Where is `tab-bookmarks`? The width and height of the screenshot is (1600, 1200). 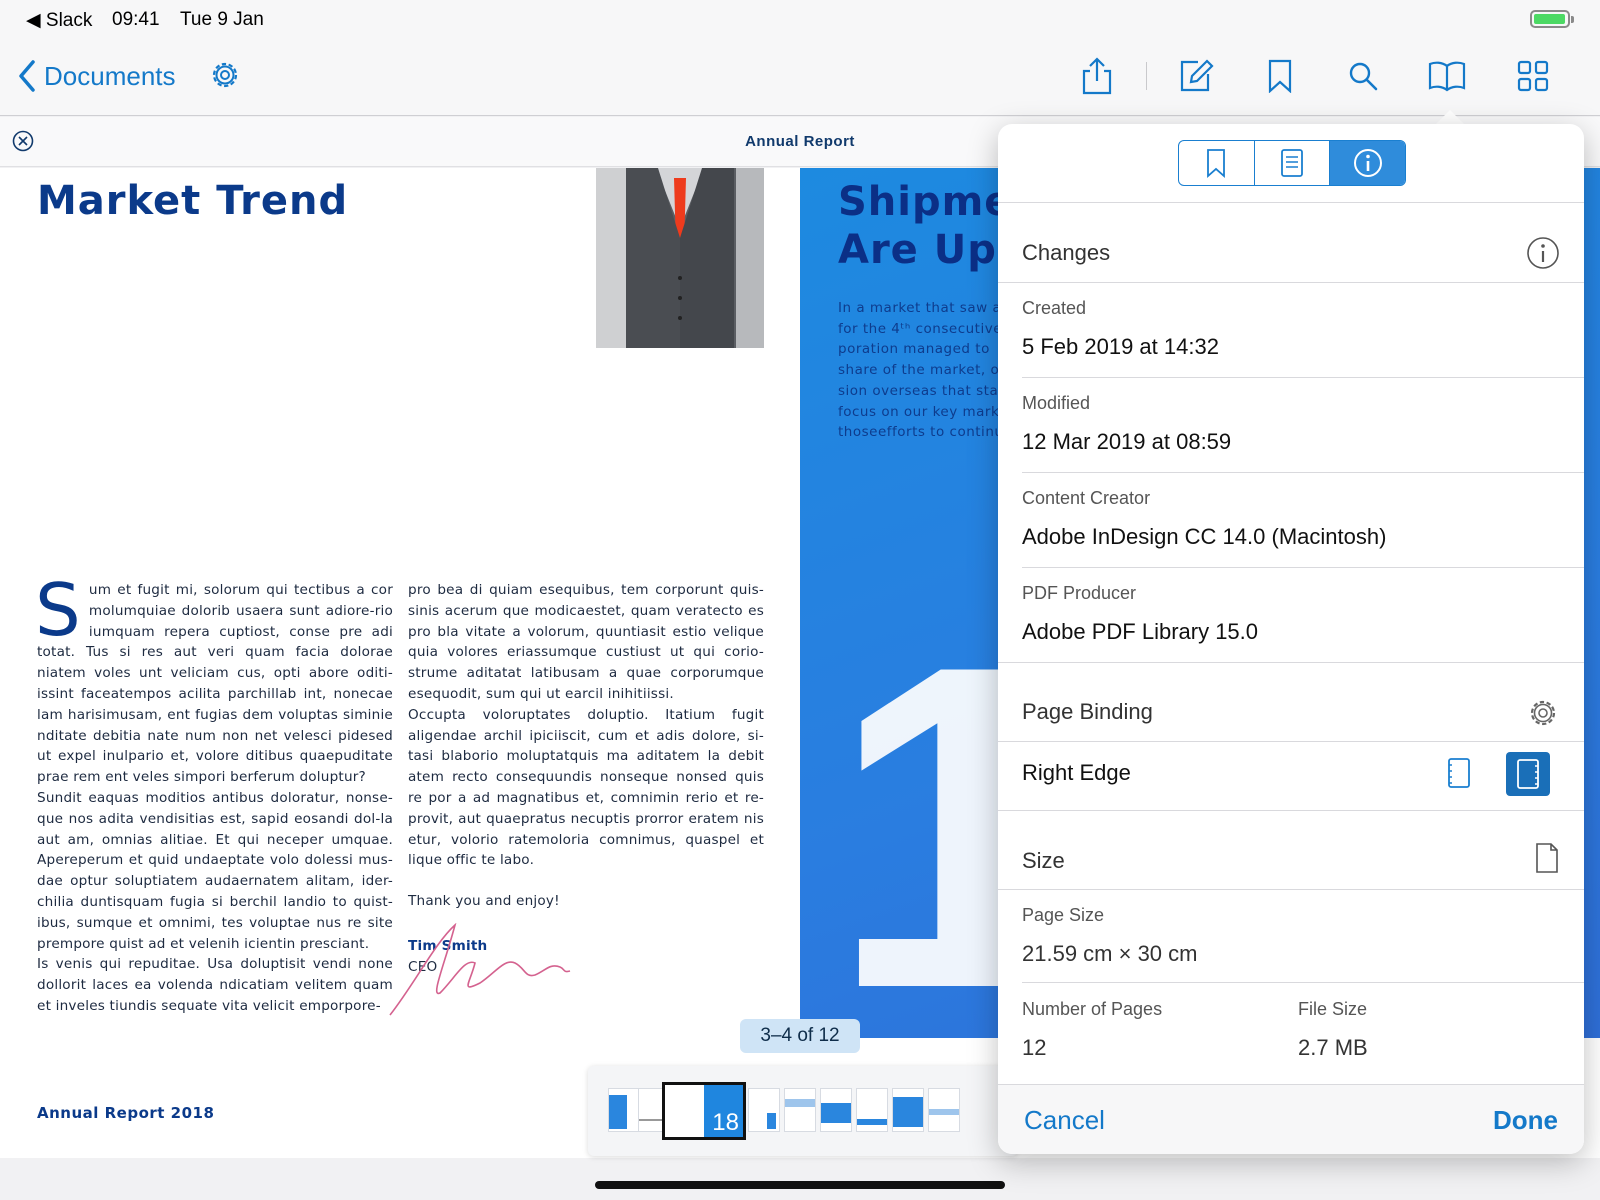 tab-bookmarks is located at coordinates (1217, 163).